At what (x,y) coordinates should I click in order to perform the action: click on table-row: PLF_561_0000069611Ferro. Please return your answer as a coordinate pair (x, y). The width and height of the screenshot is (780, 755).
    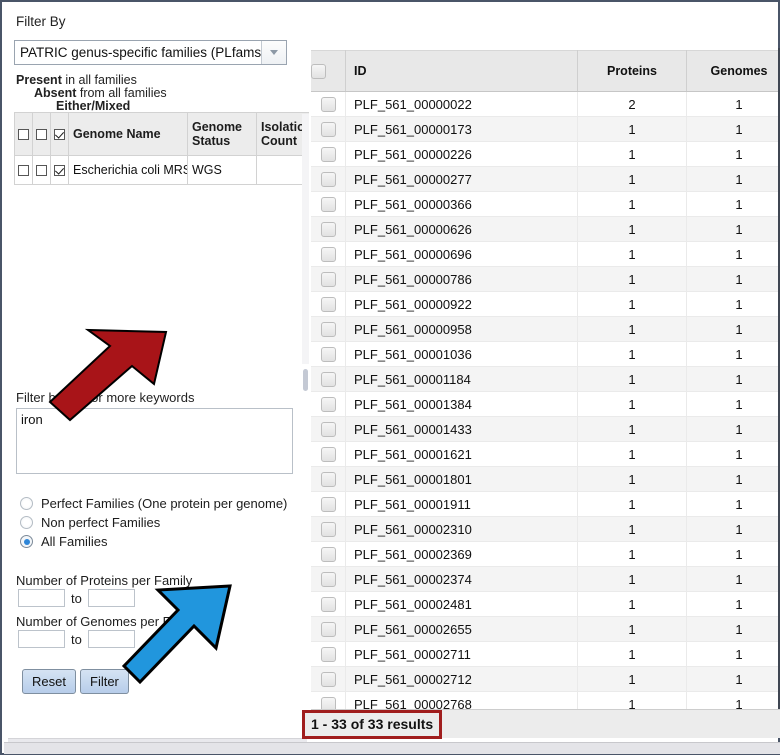
    Looking at the image, I should click on (545, 254).